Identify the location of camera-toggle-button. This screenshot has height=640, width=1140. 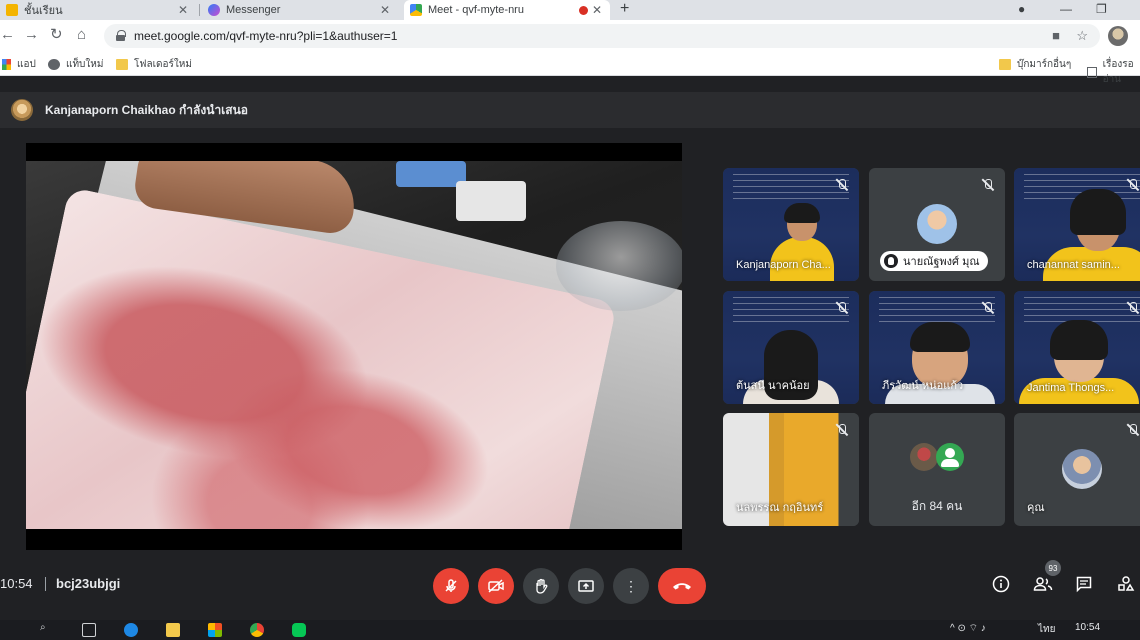
(496, 586).